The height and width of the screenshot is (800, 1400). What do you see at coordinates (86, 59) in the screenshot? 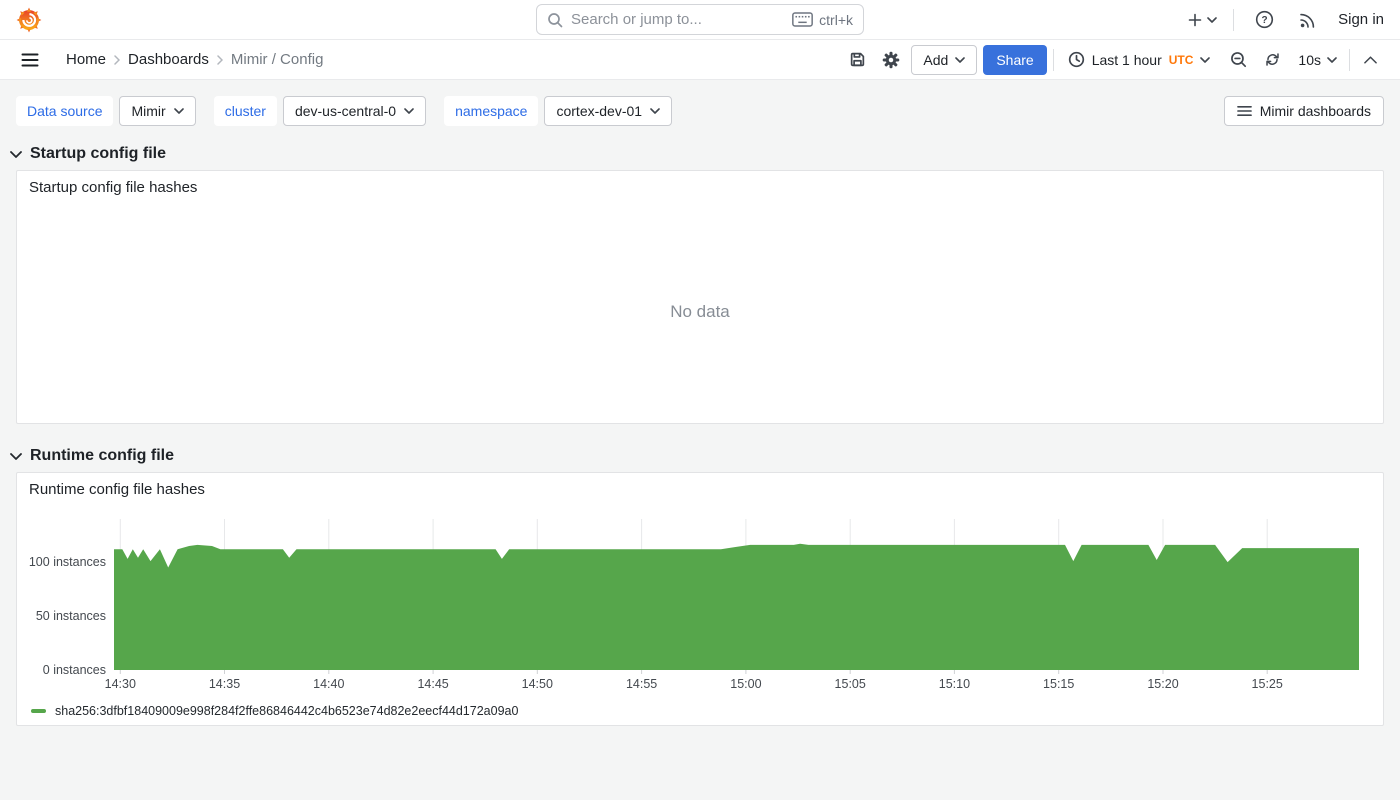
I see `breadcrumb-home: Home` at bounding box center [86, 59].